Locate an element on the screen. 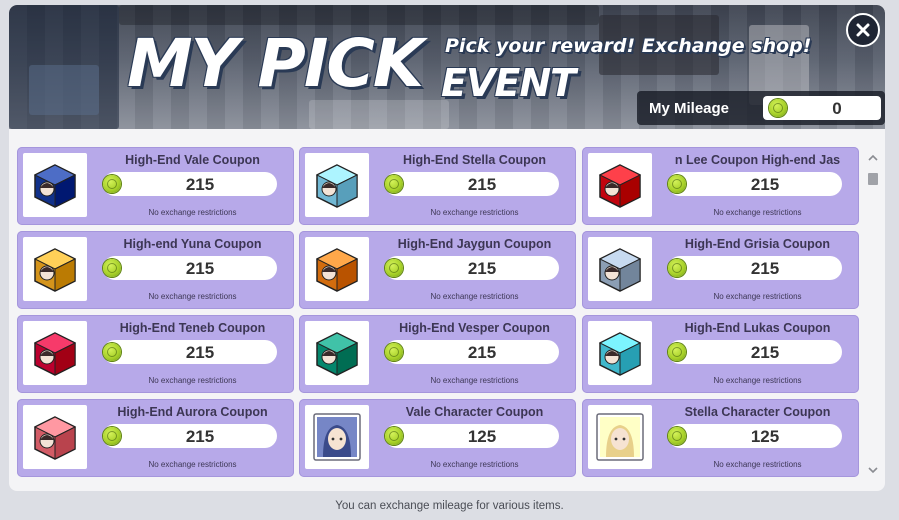 The height and width of the screenshot is (520, 899). chevron-up-icon is located at coordinates (873, 157).